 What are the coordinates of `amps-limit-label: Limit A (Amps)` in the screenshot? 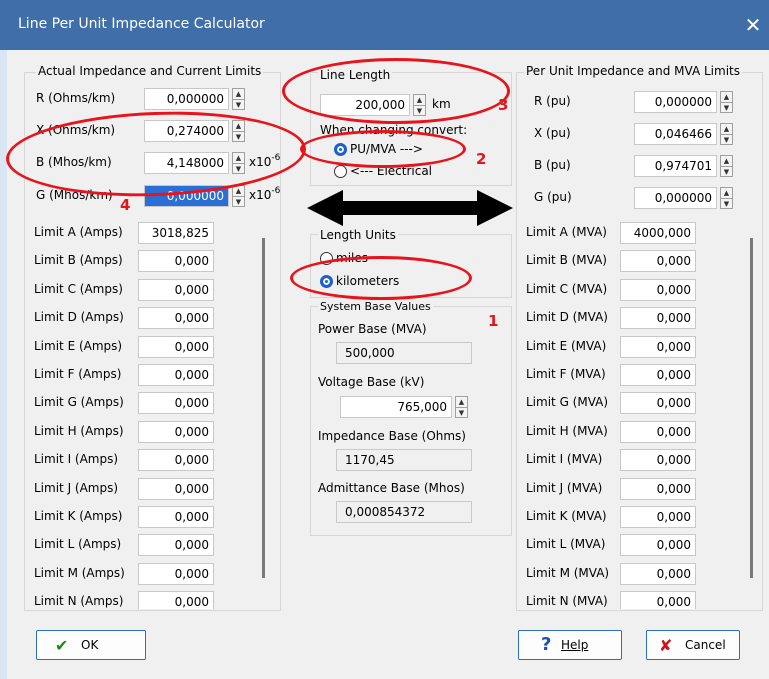 It's located at (78, 232).